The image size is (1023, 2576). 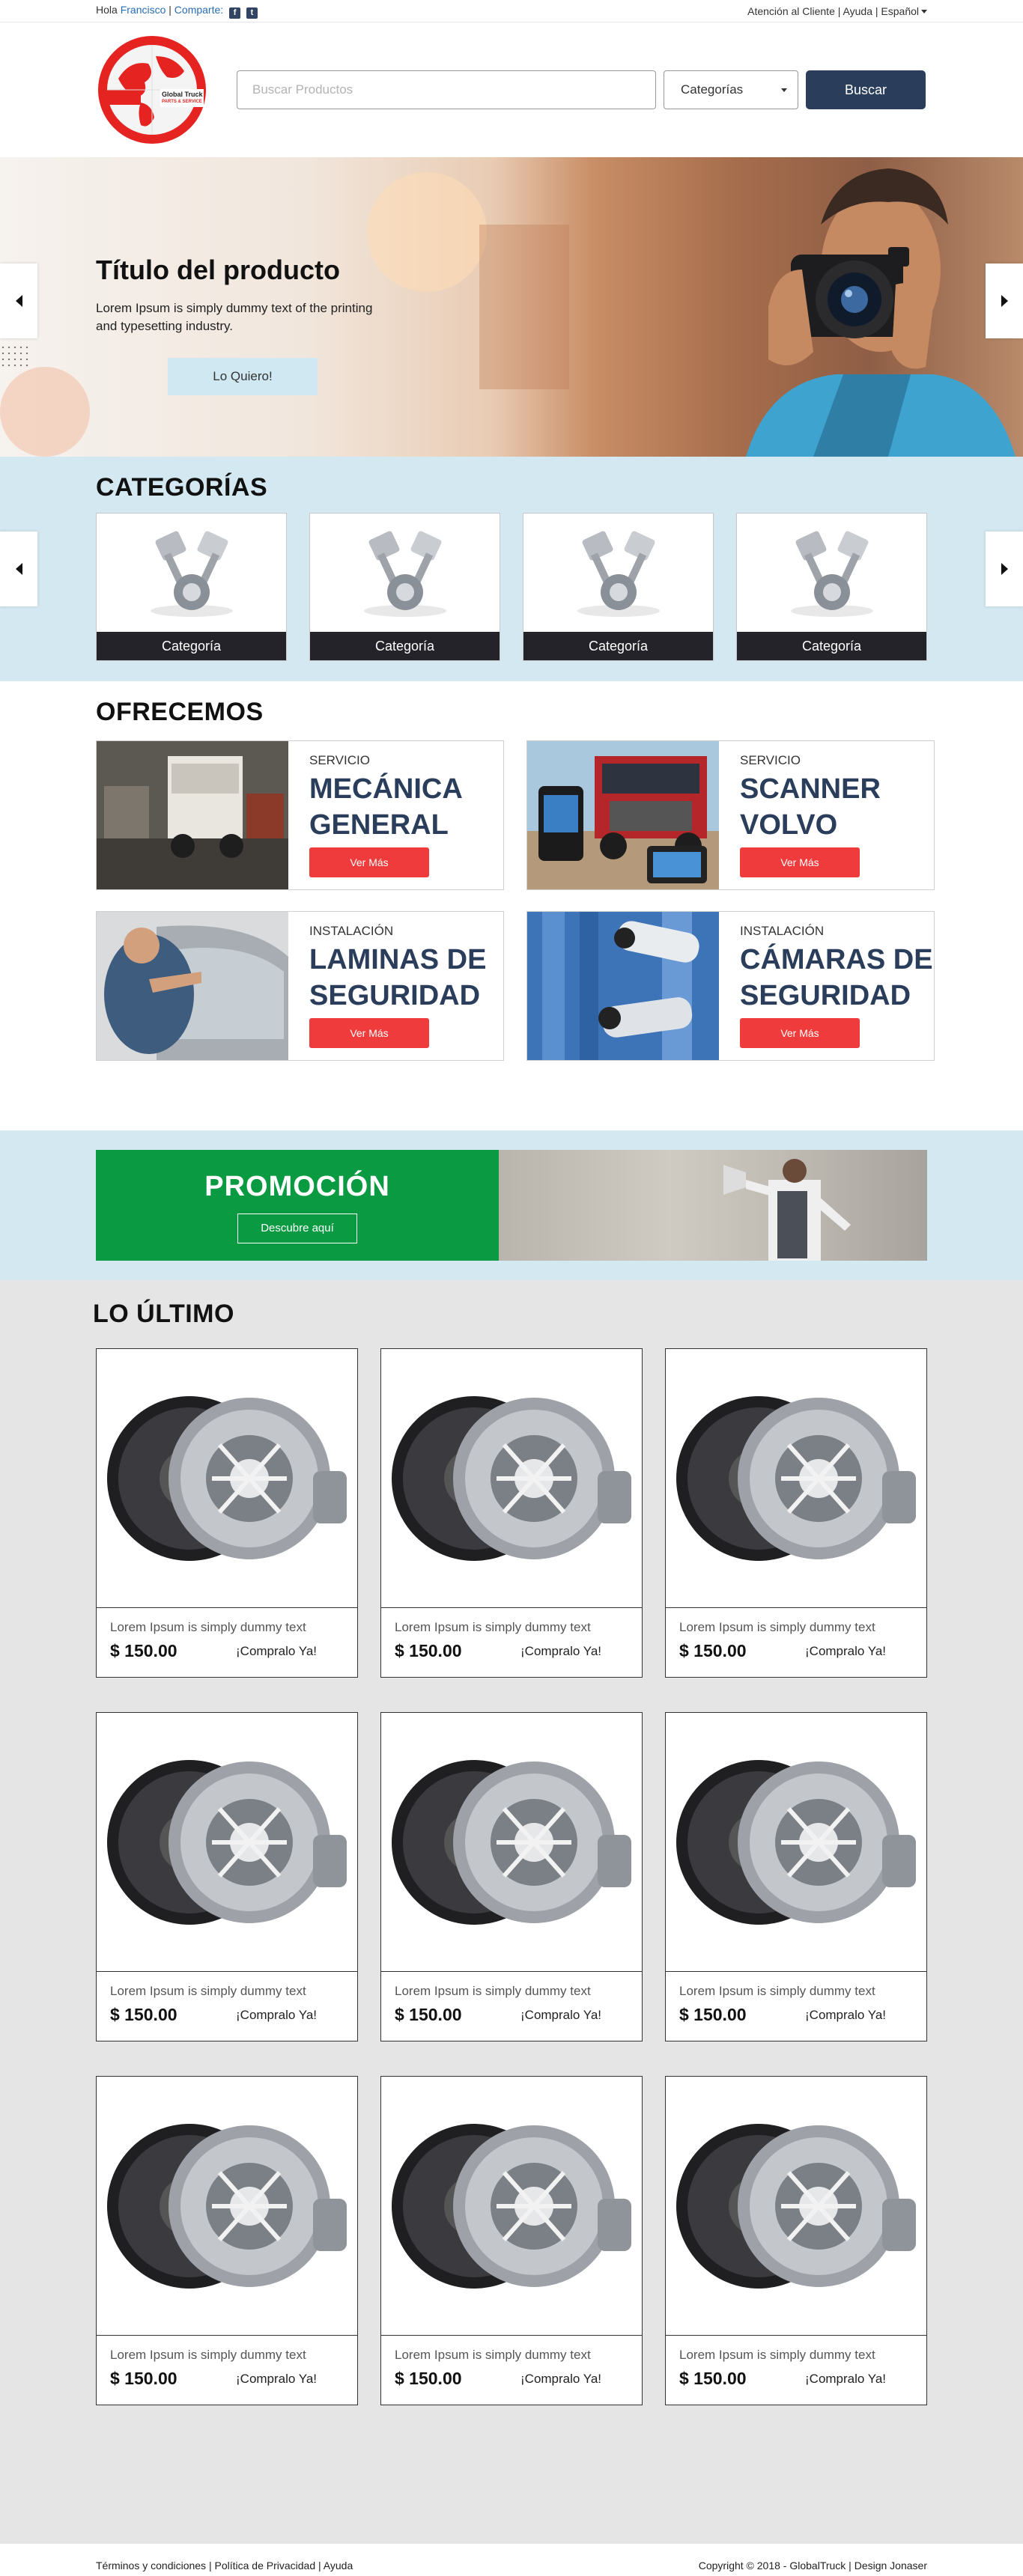 What do you see at coordinates (300, 815) in the screenshot?
I see `service-card: SERVICIO MECÁNICA GENERAL Ver Más` at bounding box center [300, 815].